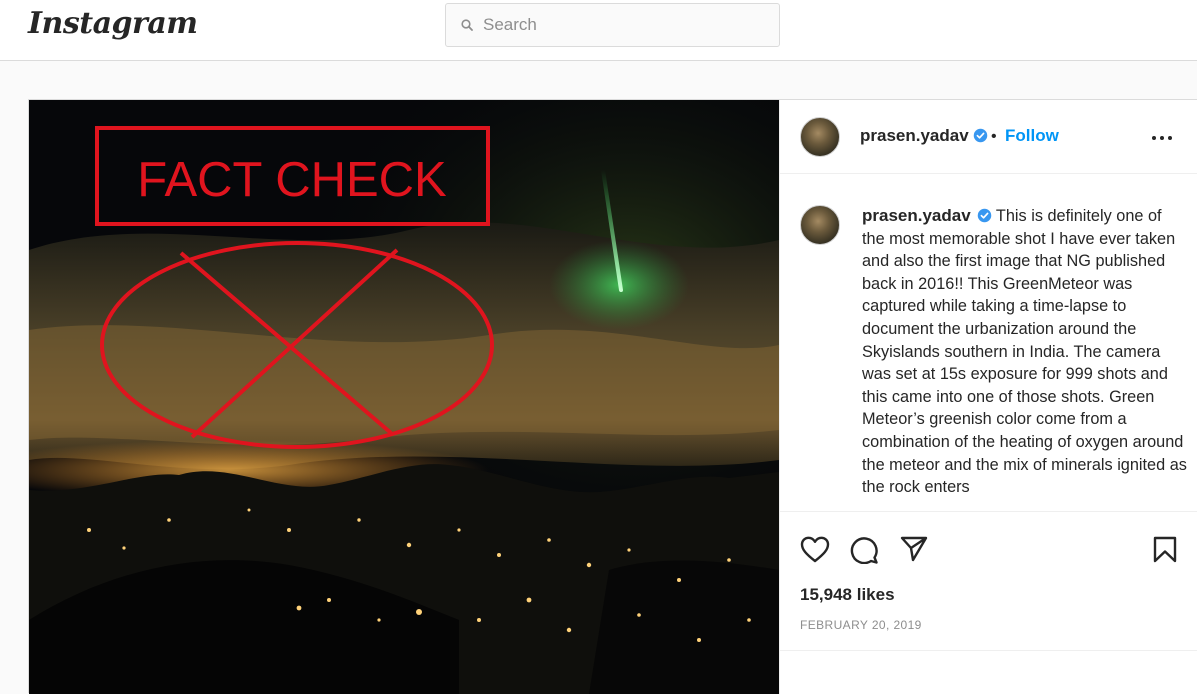 This screenshot has width=1197, height=694. I want to click on caption-avatar, so click(820, 225).